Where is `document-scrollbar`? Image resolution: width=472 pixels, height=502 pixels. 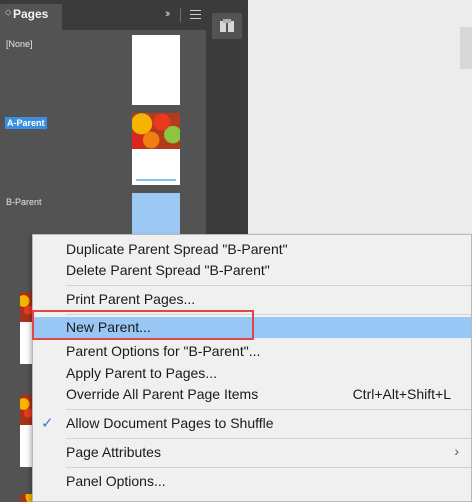 document-scrollbar is located at coordinates (466, 48).